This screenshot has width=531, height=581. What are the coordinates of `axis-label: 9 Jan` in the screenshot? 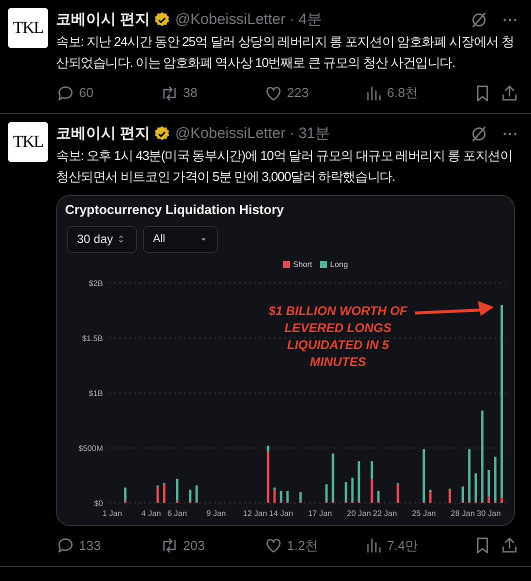 It's located at (216, 513).